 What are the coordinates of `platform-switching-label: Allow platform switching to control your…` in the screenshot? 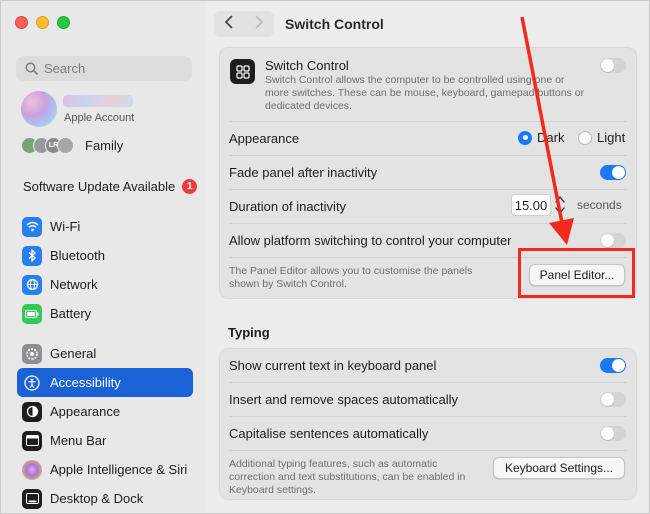 It's located at (370, 240).